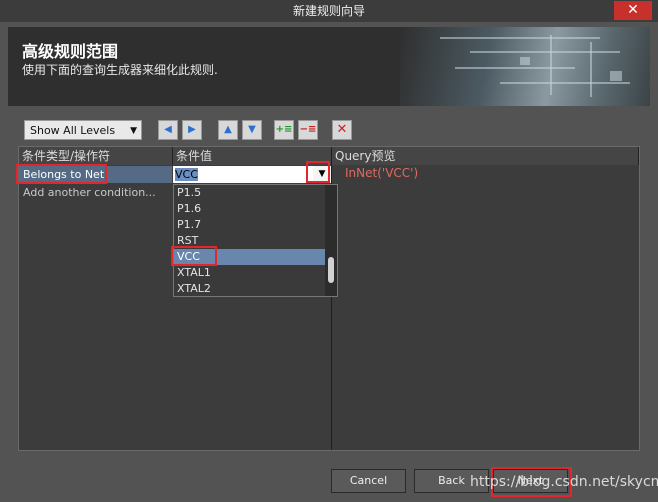 The image size is (658, 502). I want to click on annotation-box-dropdown-button, so click(318, 172).